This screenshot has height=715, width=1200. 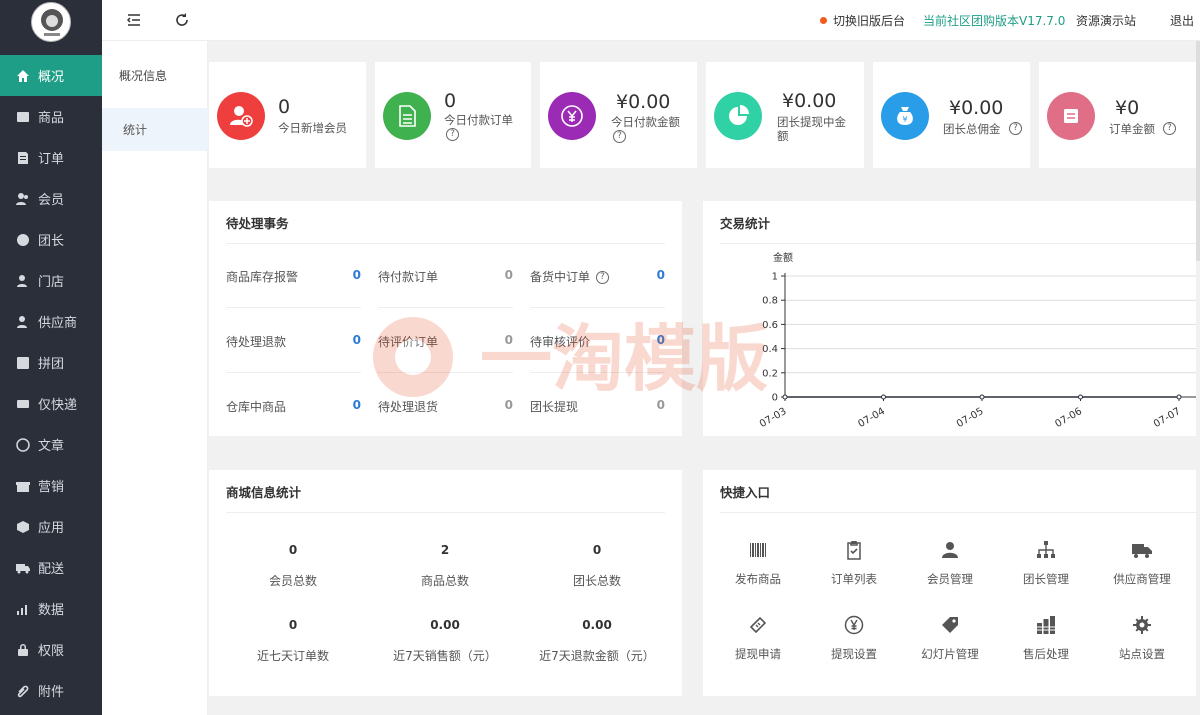 I want to click on sidebar-item-label: 概况, so click(x=51, y=77).